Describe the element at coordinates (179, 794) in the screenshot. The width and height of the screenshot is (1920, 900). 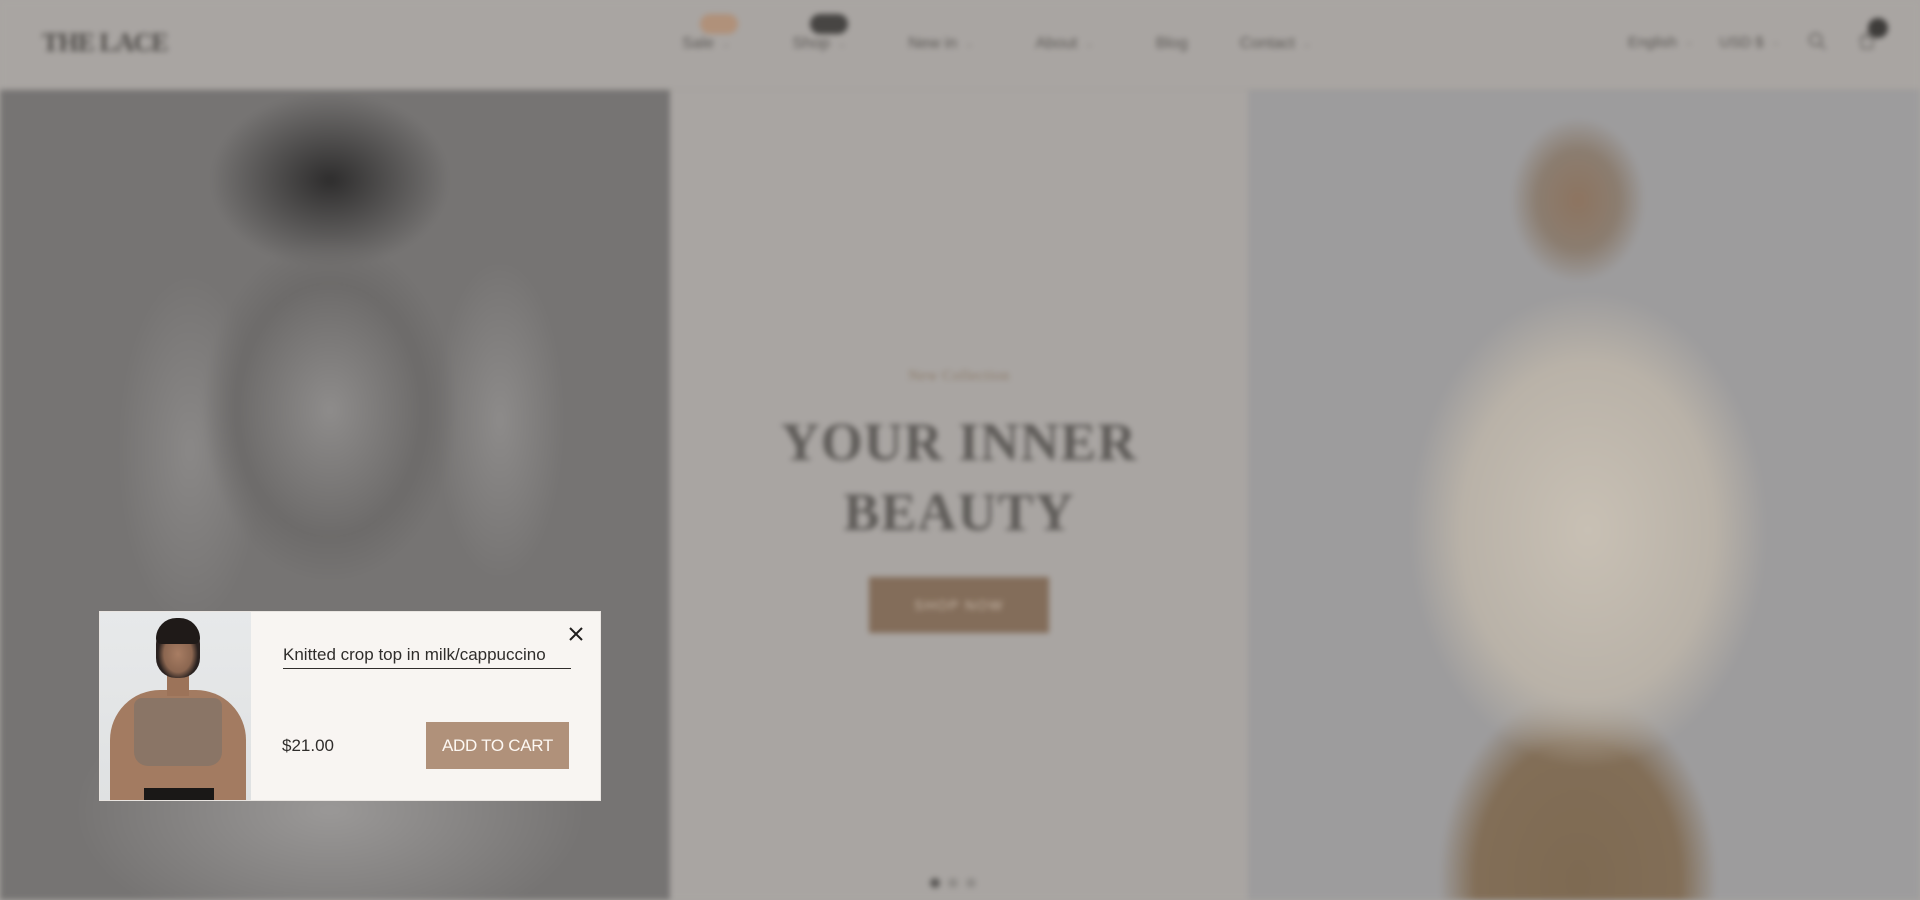
I see `product-image-pants` at that location.